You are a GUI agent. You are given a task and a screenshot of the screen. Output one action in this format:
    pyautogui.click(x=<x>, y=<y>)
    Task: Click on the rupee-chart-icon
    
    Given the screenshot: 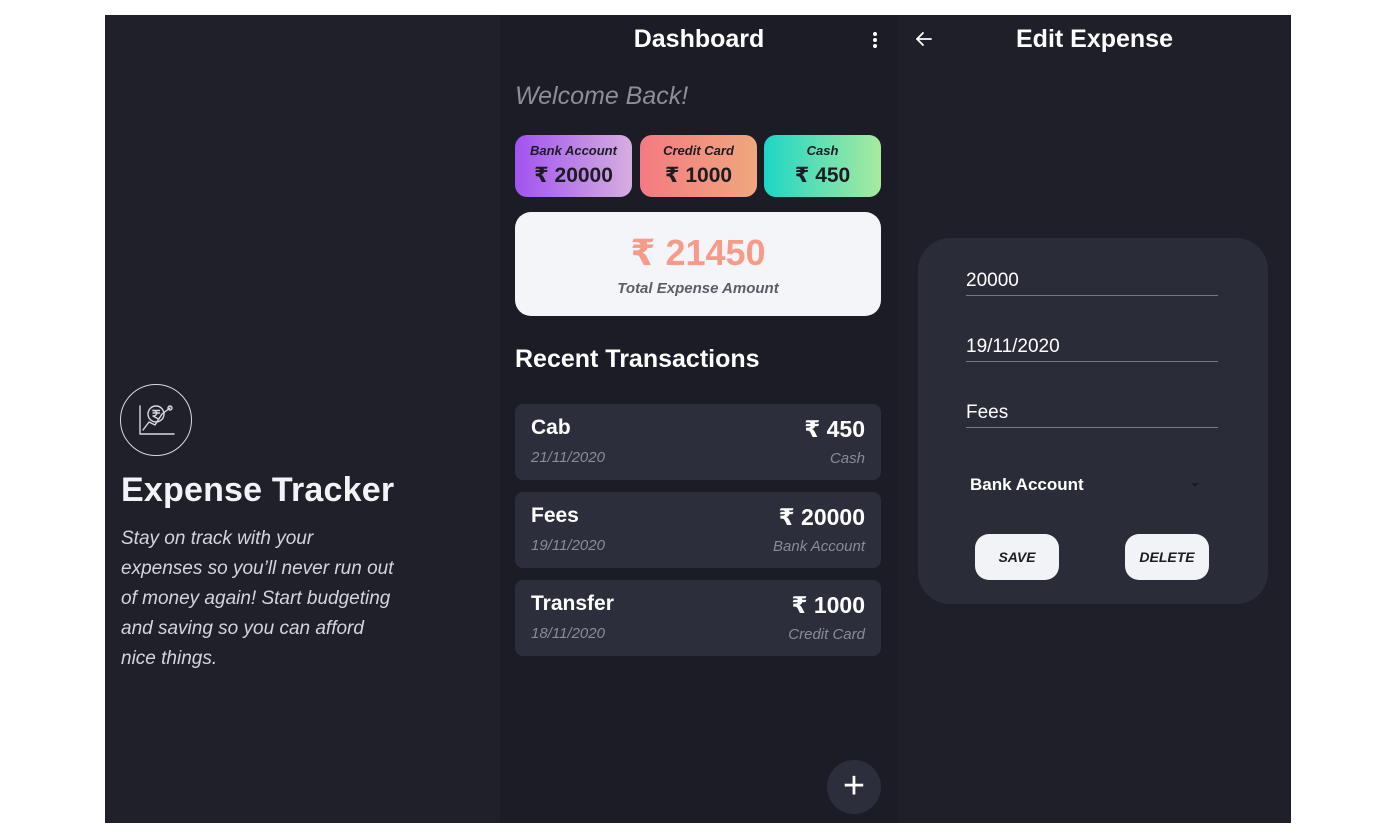 What is the action you would take?
    pyautogui.click(x=156, y=420)
    